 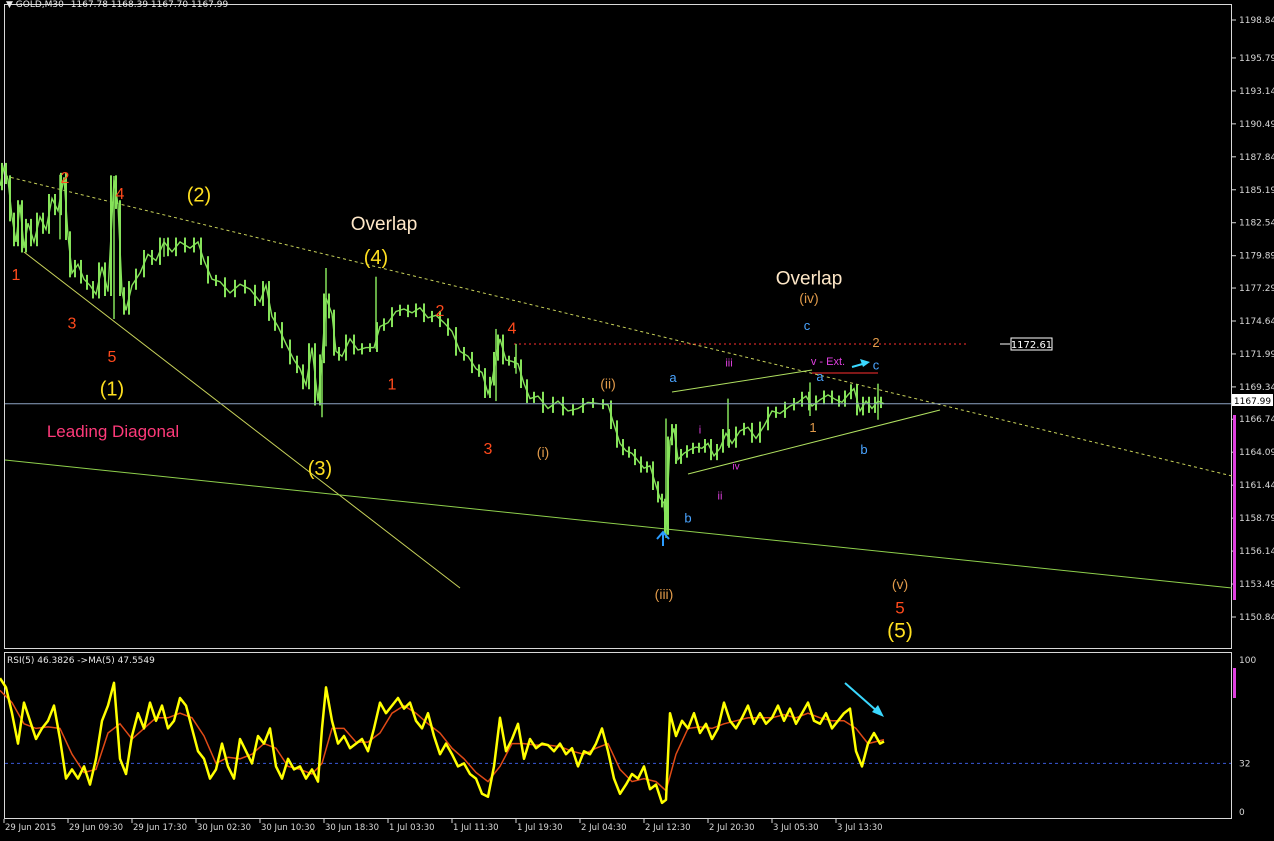 I want to click on wave-label: v - Ext., so click(x=828, y=362).